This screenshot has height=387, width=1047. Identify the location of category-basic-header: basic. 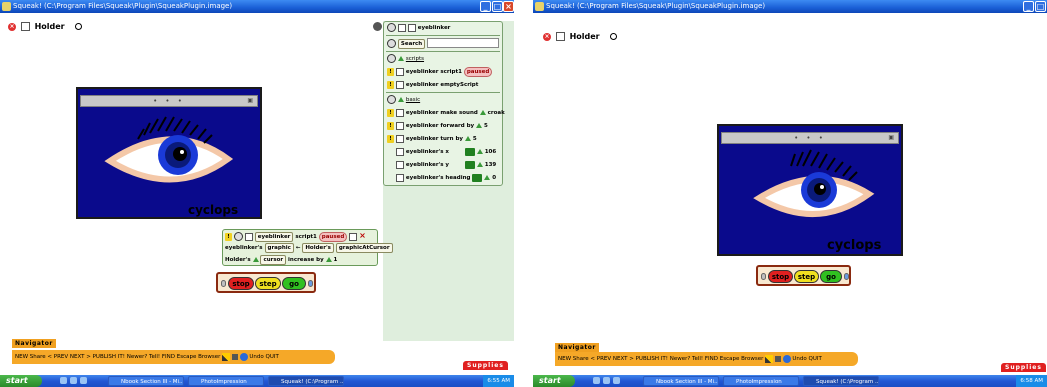
(403, 100).